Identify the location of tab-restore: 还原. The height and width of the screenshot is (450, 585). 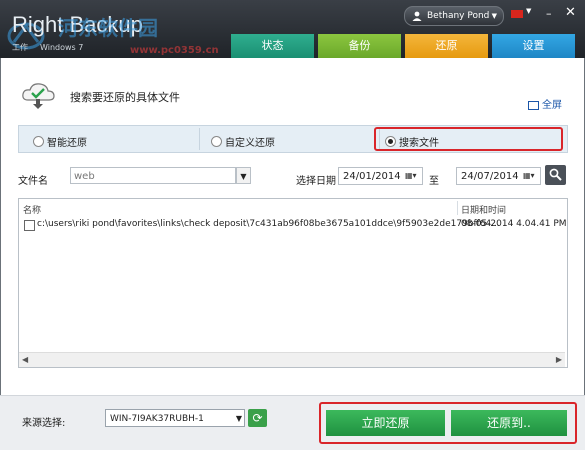
(446, 46).